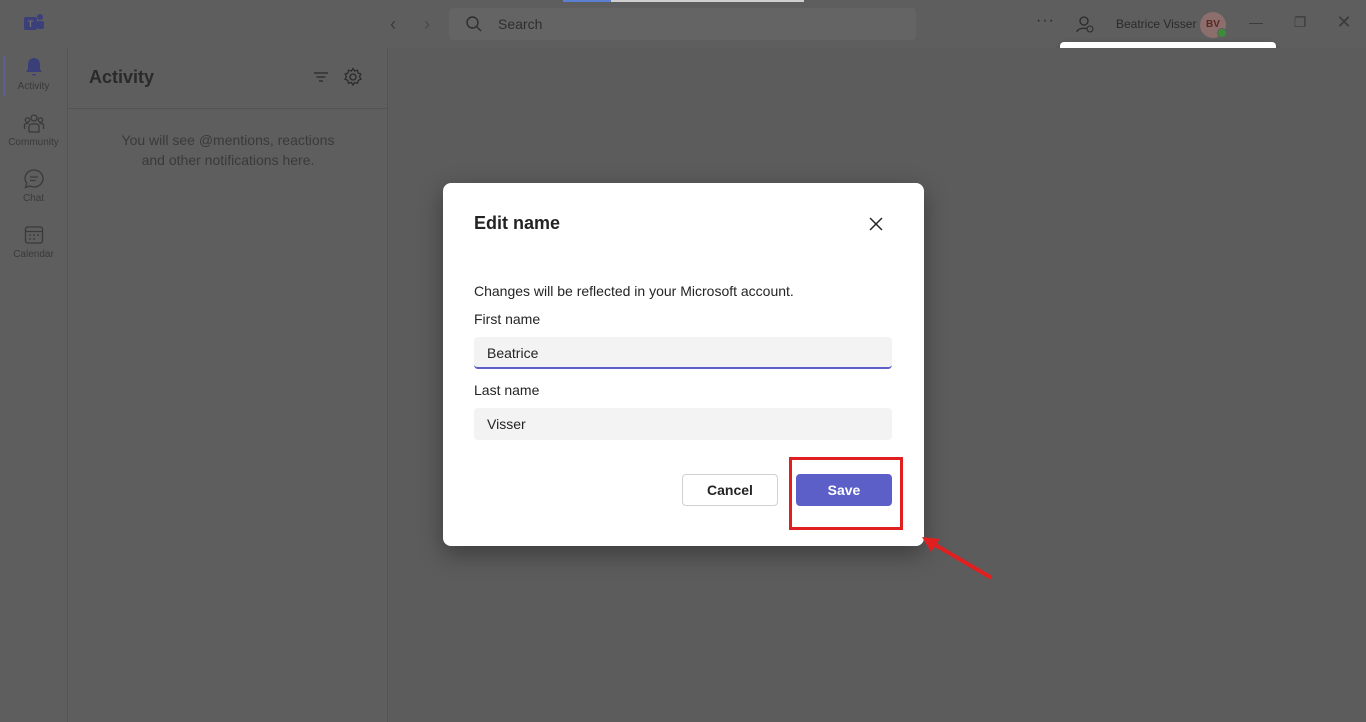 The image size is (1366, 722). Describe the element at coordinates (876, 224) in the screenshot. I see `close-icon` at that location.